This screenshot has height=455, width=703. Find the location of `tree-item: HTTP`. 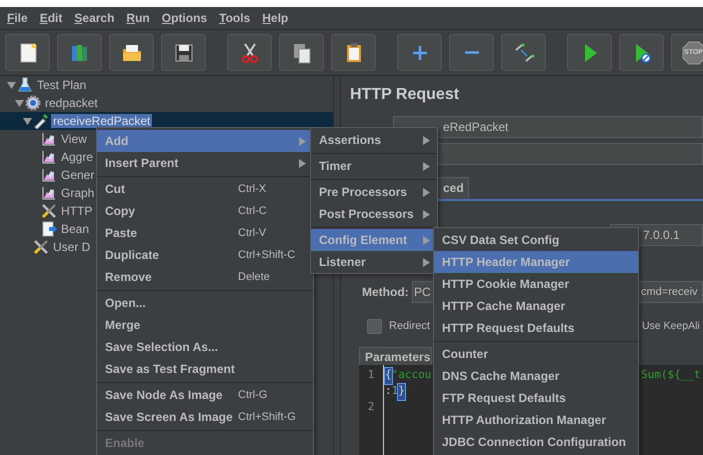

tree-item: HTTP is located at coordinates (76, 211).